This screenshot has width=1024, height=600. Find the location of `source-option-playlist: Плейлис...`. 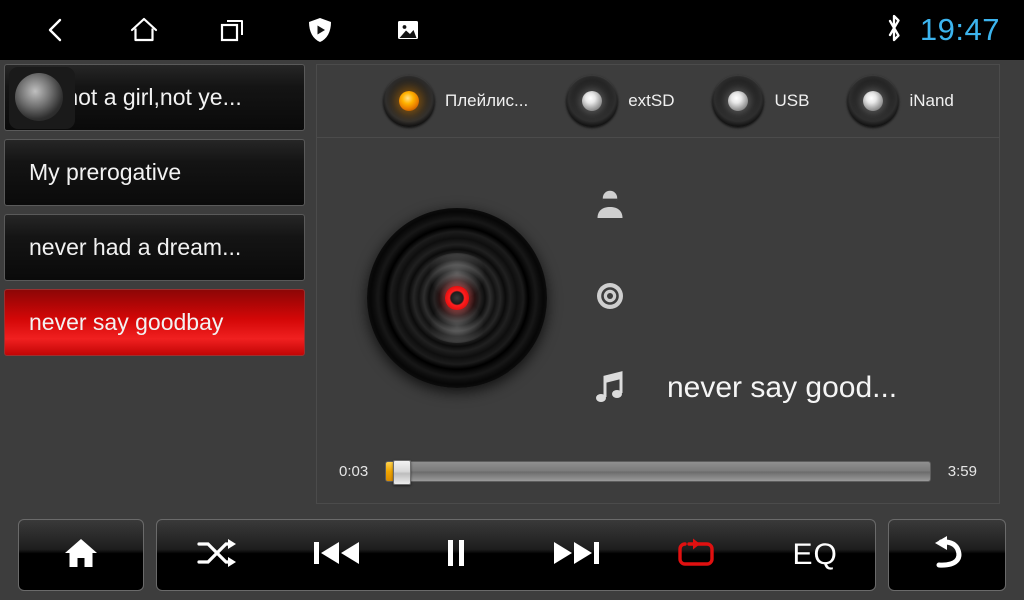

source-option-playlist: Плейлис... is located at coordinates (455, 101).